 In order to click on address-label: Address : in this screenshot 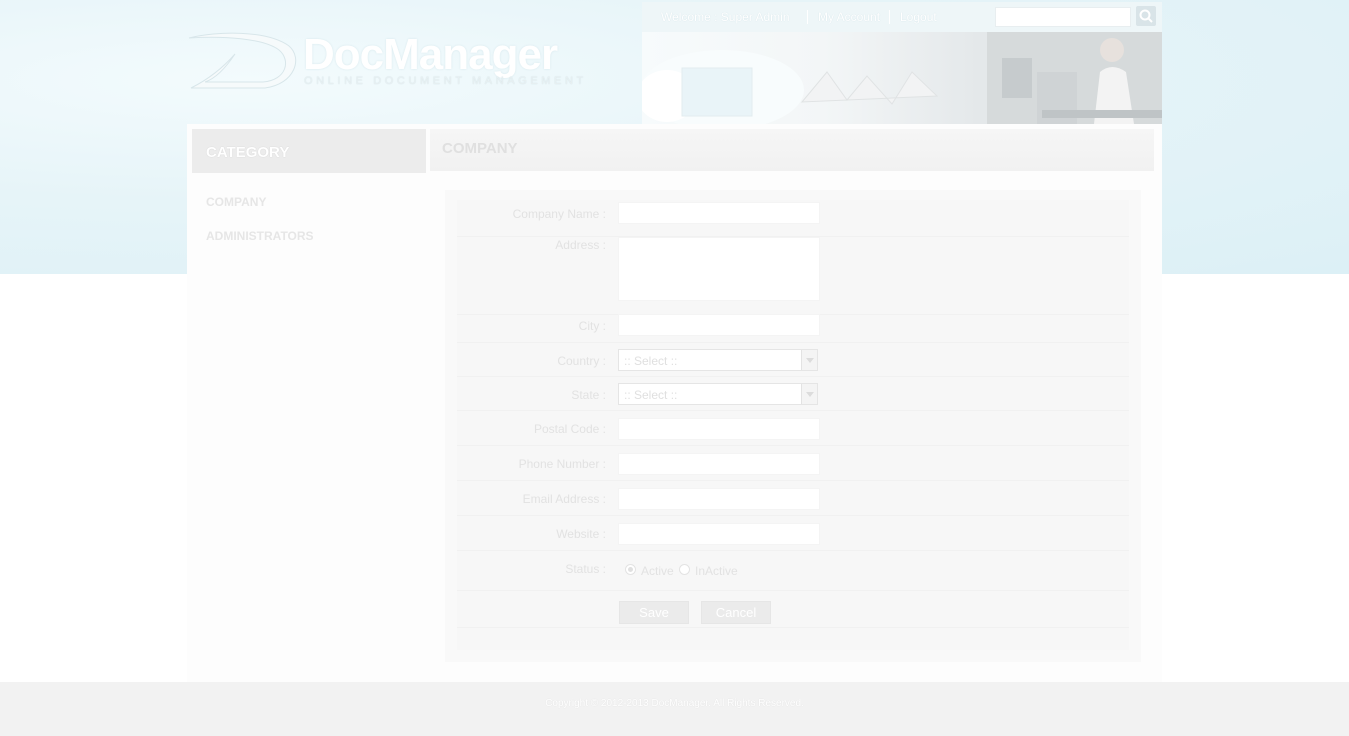, I will do `click(580, 245)`.